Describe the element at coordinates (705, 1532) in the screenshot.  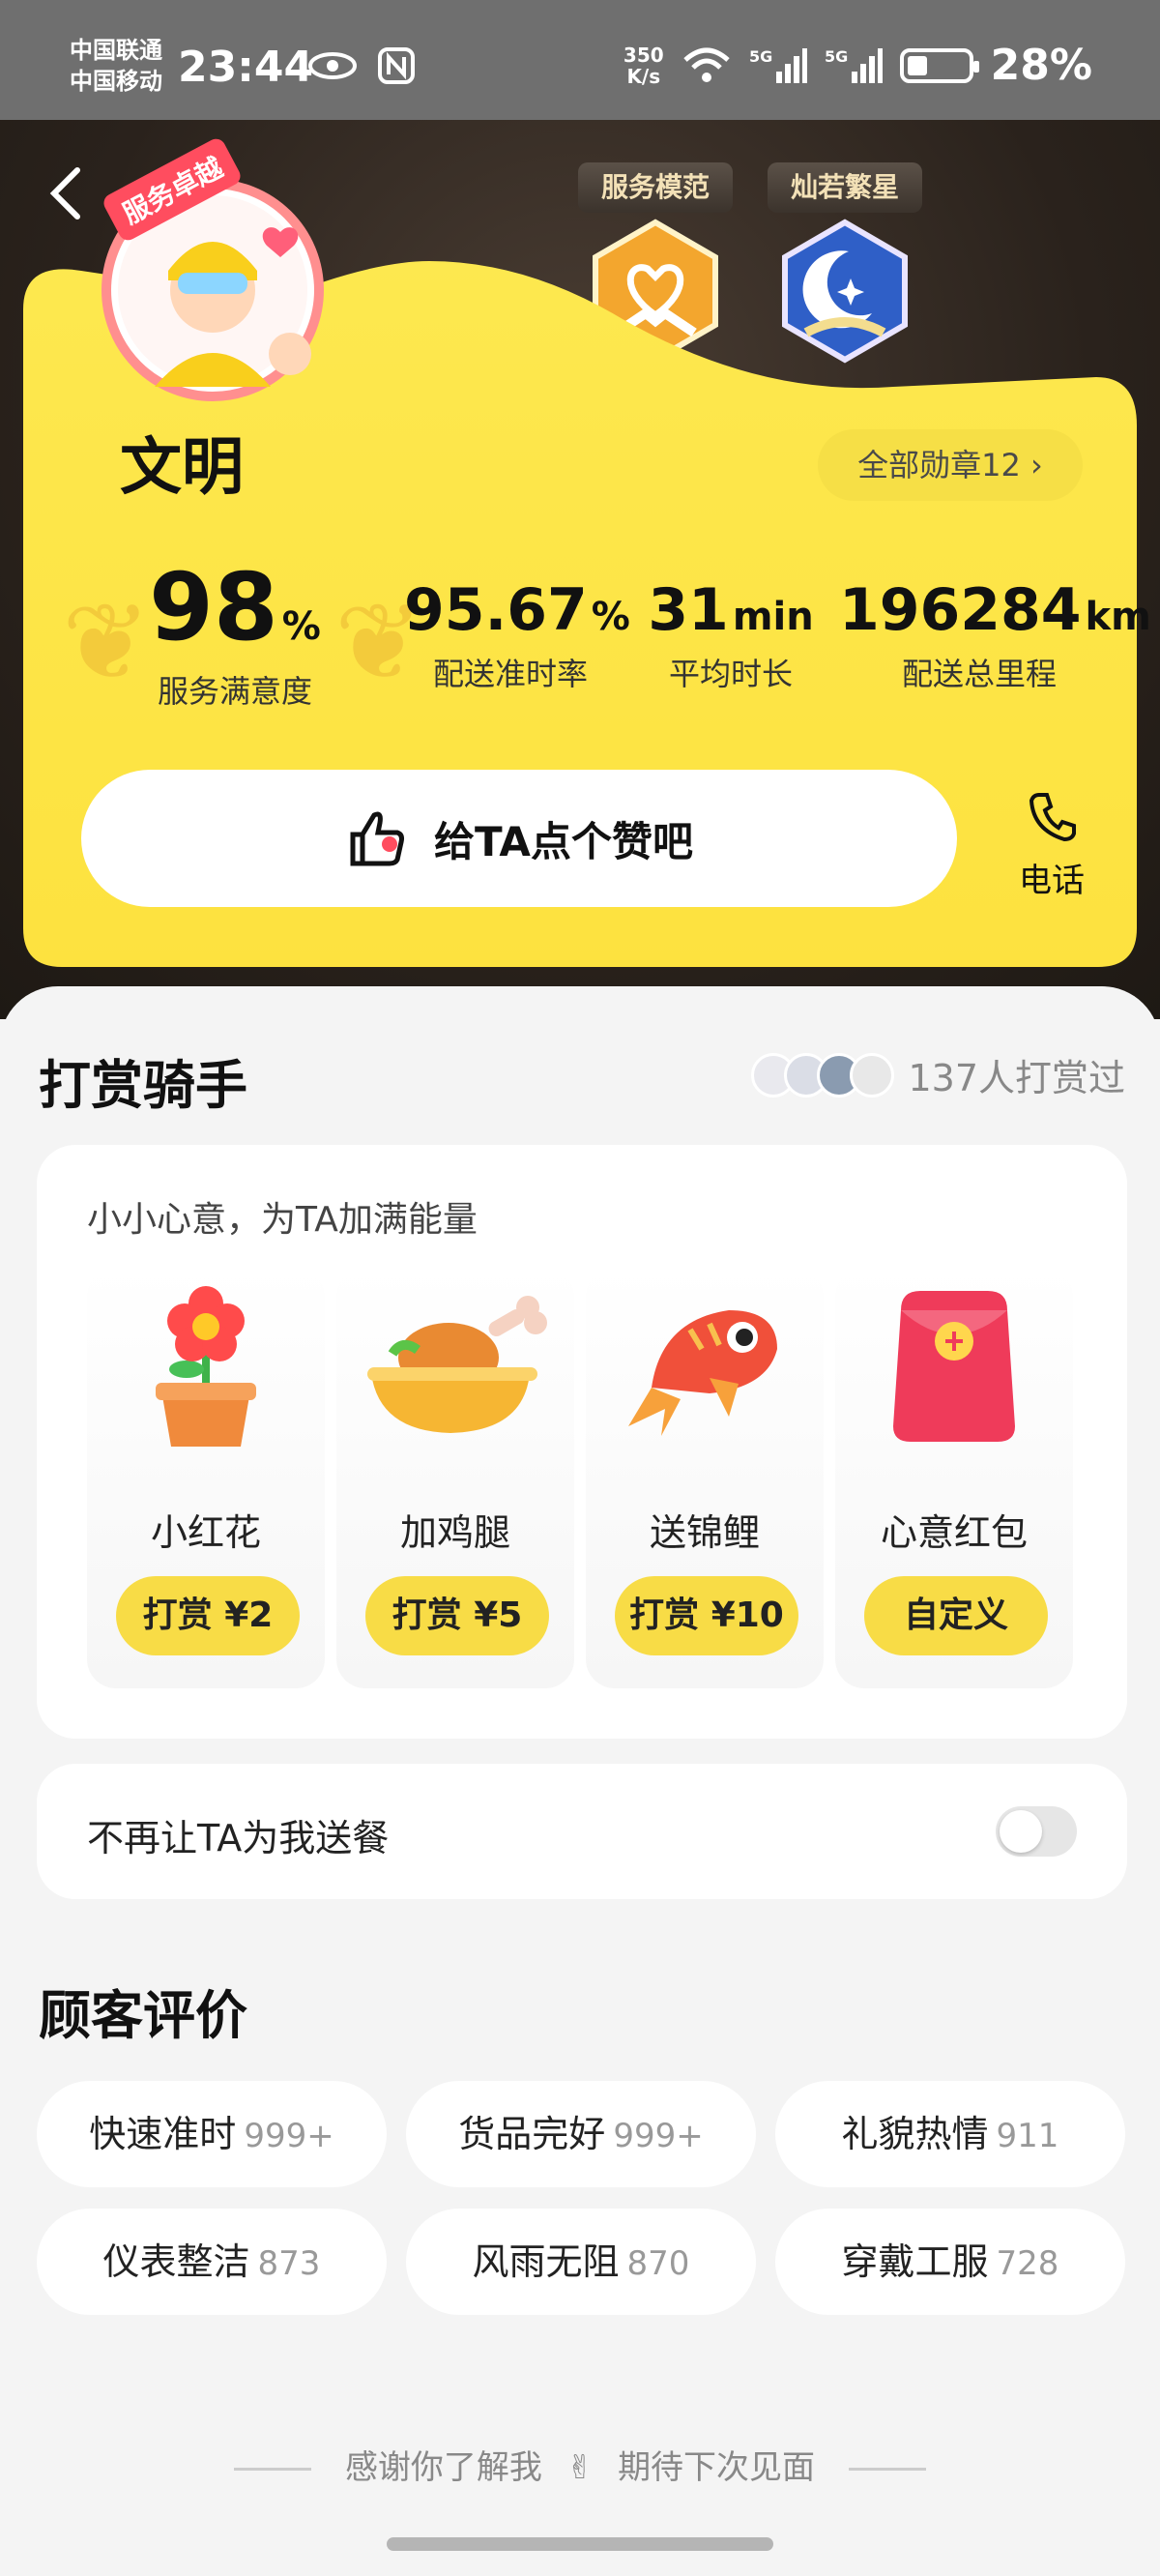
I see `gift-name: 送锦鲤` at that location.